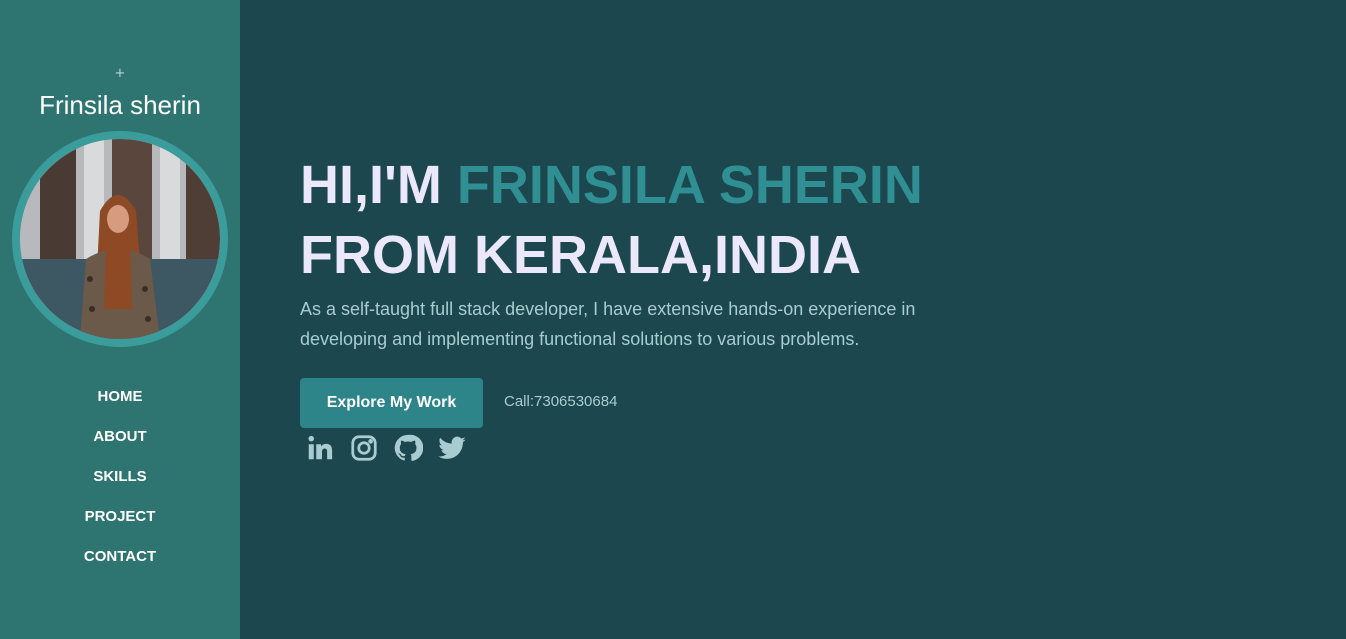 The width and height of the screenshot is (1346, 639). What do you see at coordinates (120, 527) in the screenshot?
I see `nav-project: PROJECT` at bounding box center [120, 527].